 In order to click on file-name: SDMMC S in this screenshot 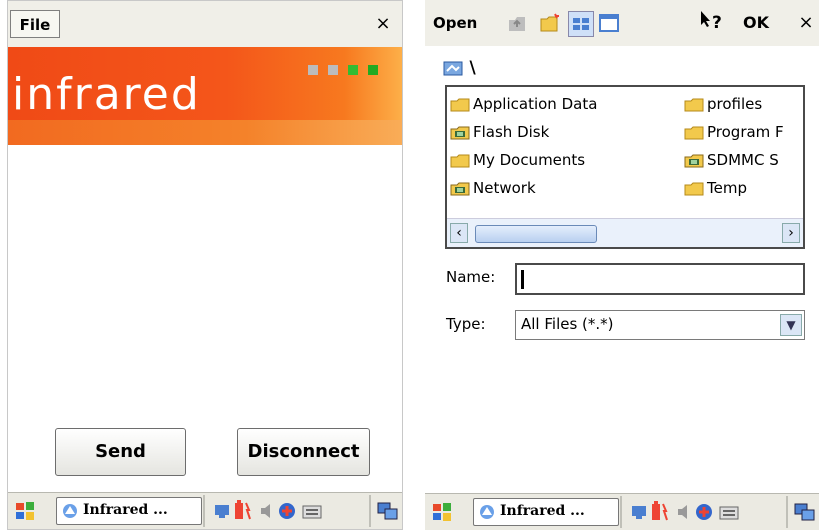, I will do `click(743, 160)`.